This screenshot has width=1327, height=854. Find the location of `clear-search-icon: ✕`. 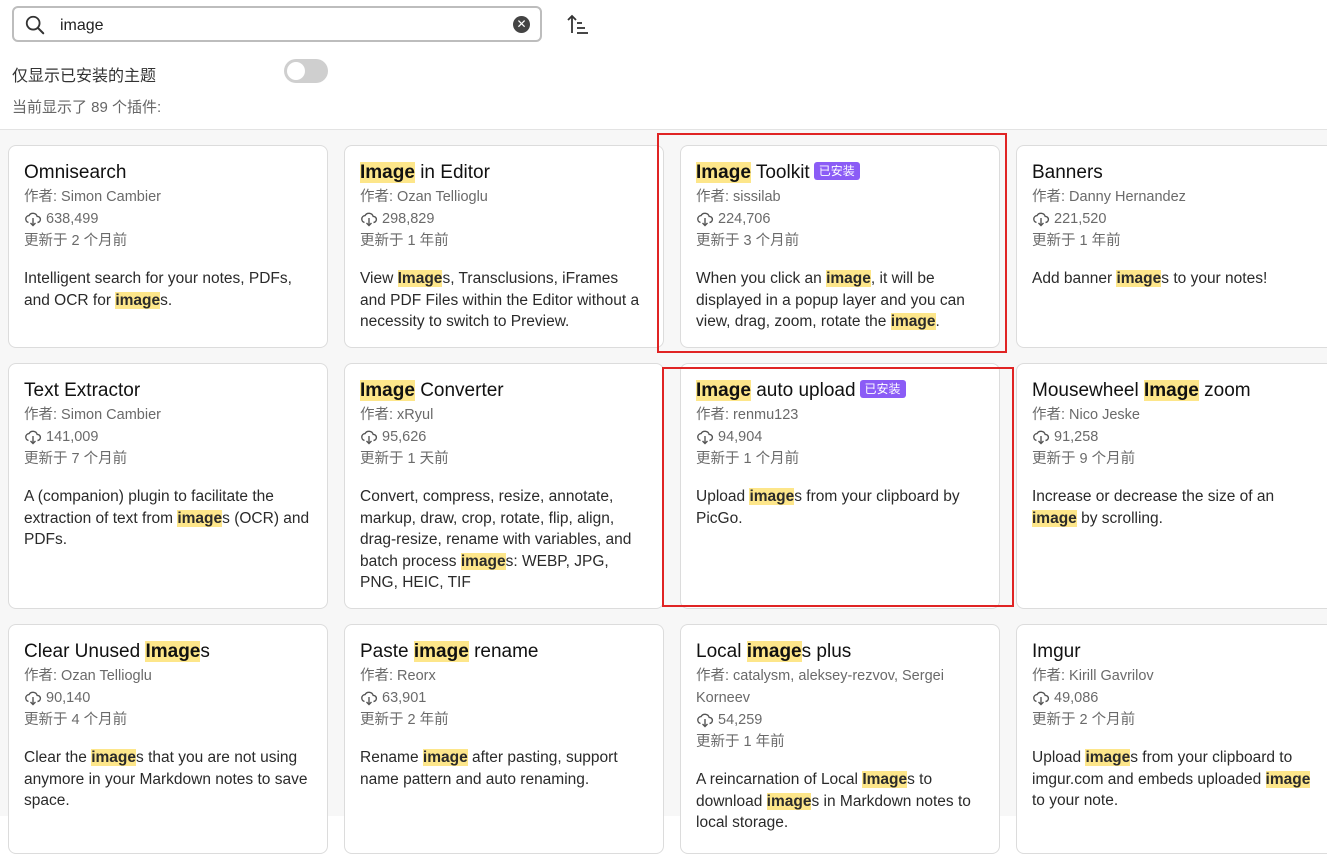

clear-search-icon: ✕ is located at coordinates (521, 24).